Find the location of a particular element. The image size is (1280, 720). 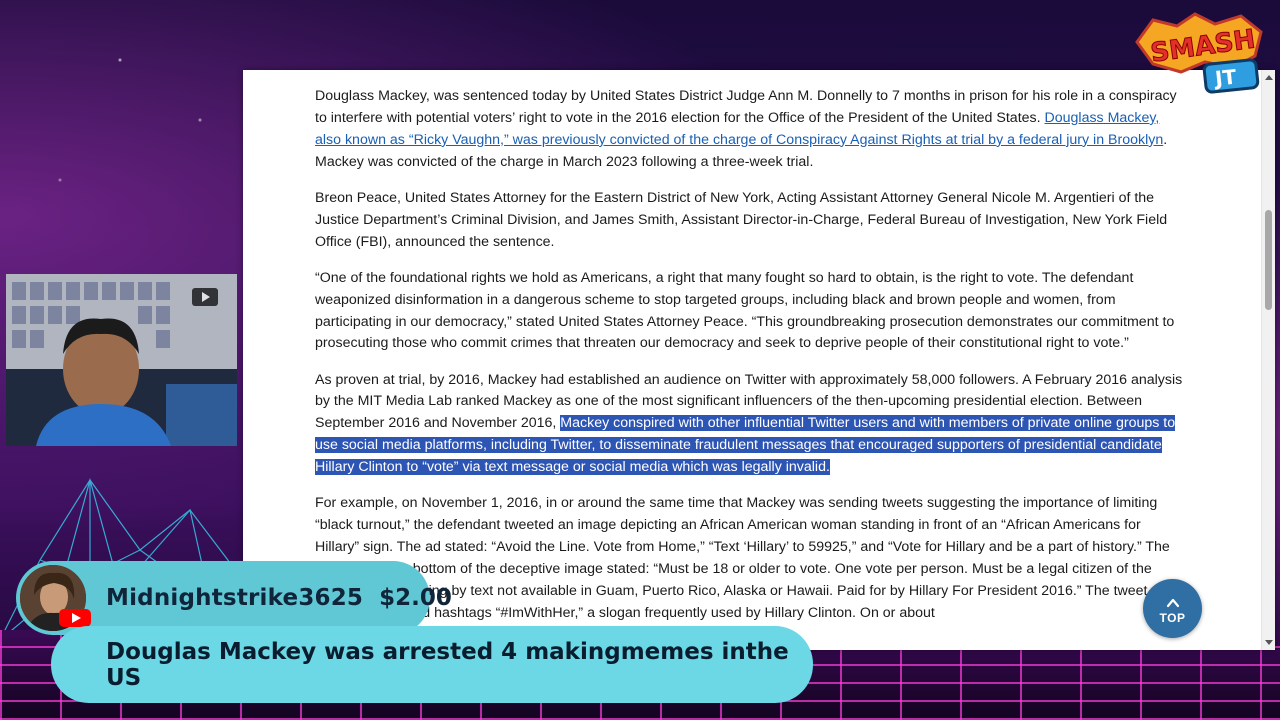

webcam-feed is located at coordinates (121, 360).